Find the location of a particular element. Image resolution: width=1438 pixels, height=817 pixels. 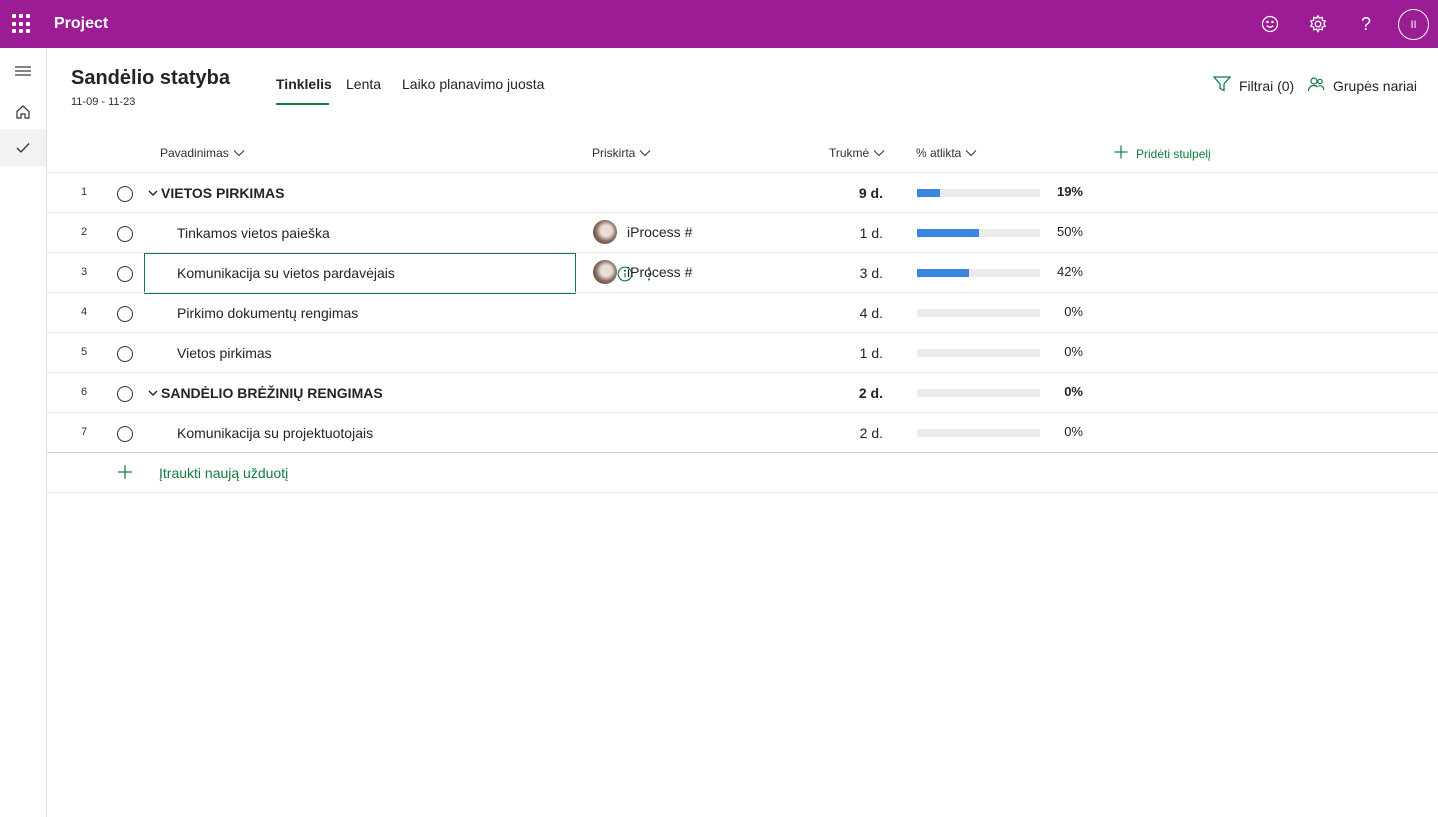

column-percent-label: % atlikta is located at coordinates (939, 153).